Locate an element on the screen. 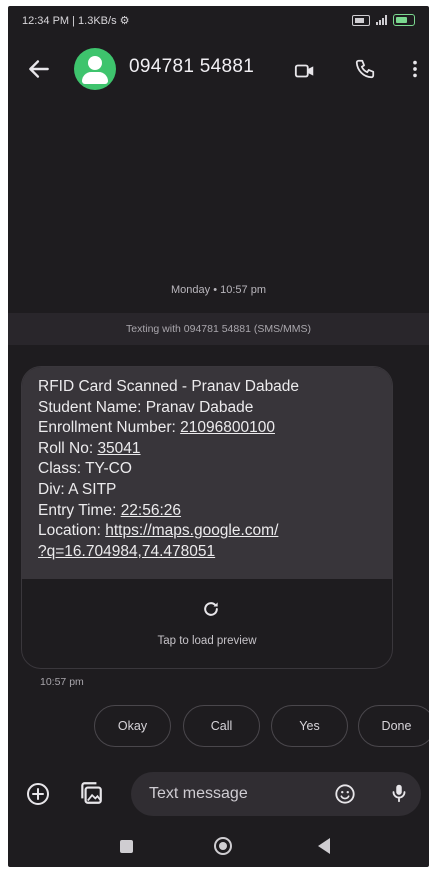 This screenshot has width=437, height=873. message-timestamp: 10:57 pm is located at coordinates (62, 682).